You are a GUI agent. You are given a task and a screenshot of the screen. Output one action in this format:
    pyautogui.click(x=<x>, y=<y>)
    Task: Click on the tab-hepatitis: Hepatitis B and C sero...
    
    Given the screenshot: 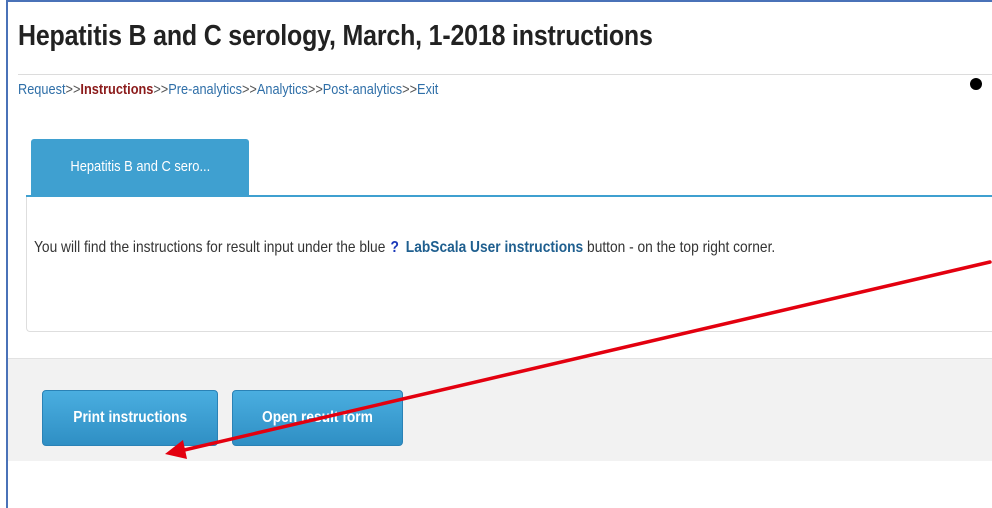 What is the action you would take?
    pyautogui.click(x=140, y=167)
    